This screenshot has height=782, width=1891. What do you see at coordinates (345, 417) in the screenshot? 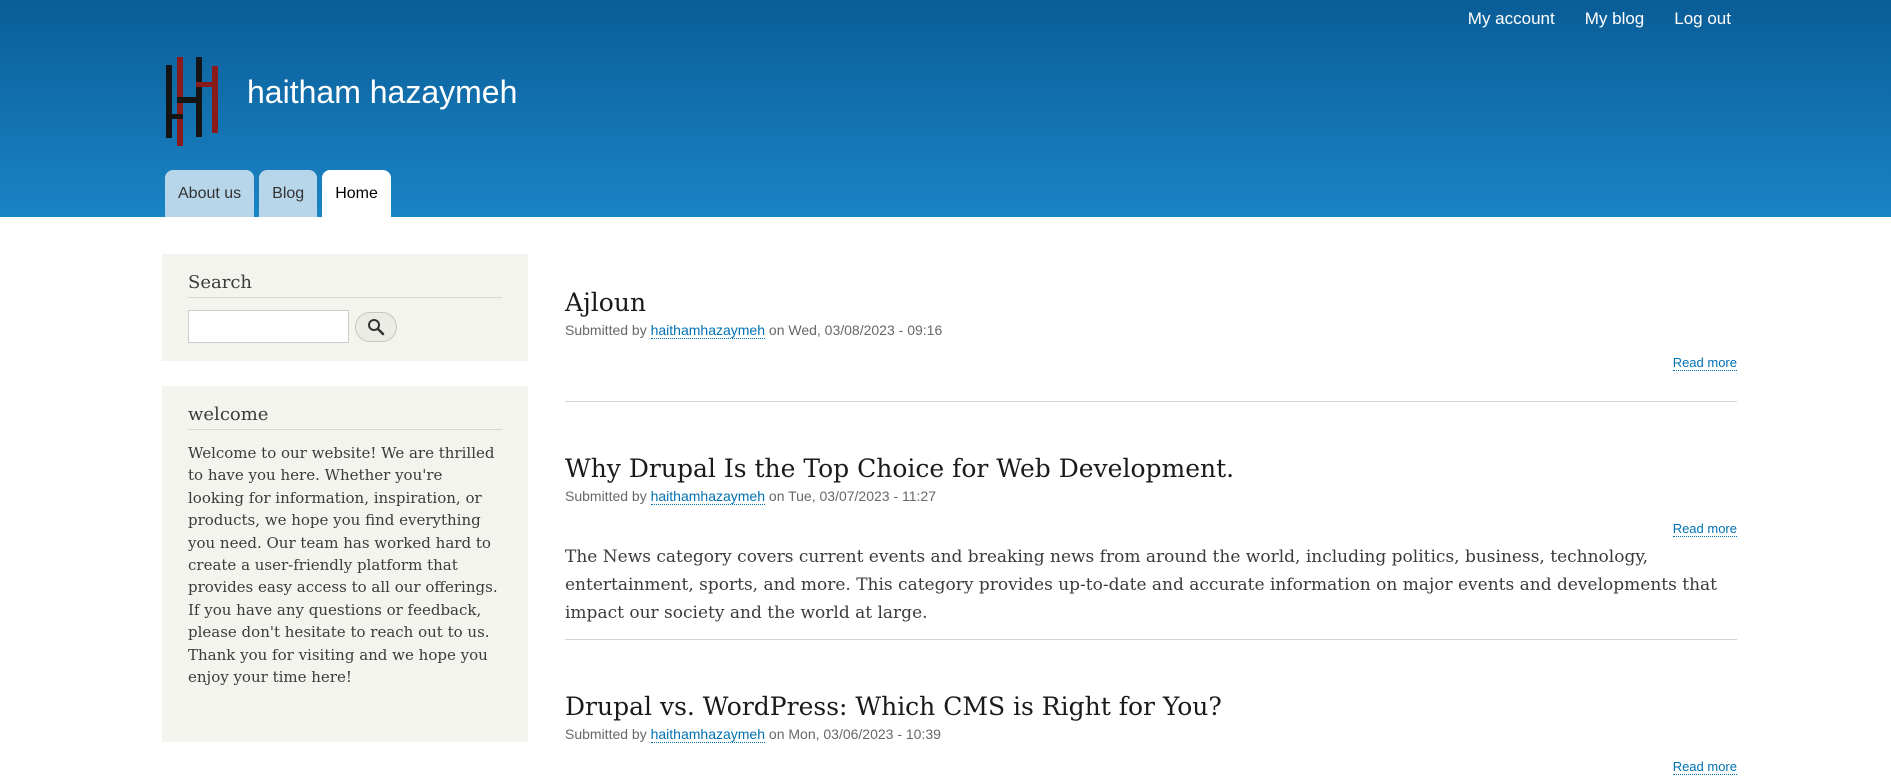
I see `welcome-block-title: welcome` at bounding box center [345, 417].